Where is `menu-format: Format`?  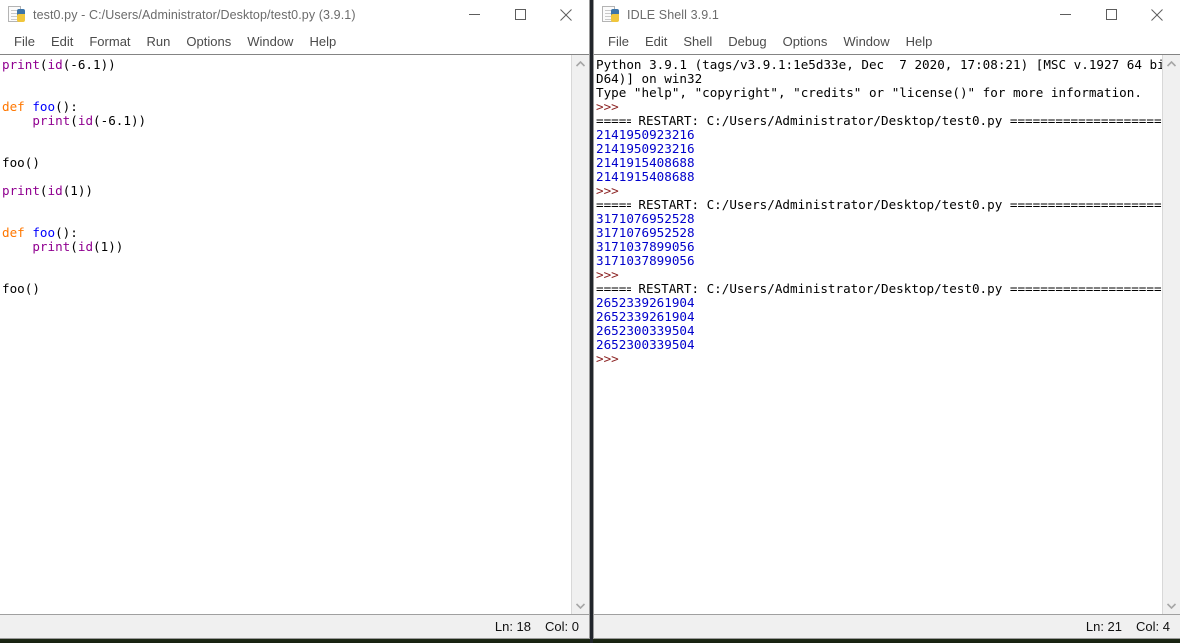 menu-format: Format is located at coordinates (109, 41).